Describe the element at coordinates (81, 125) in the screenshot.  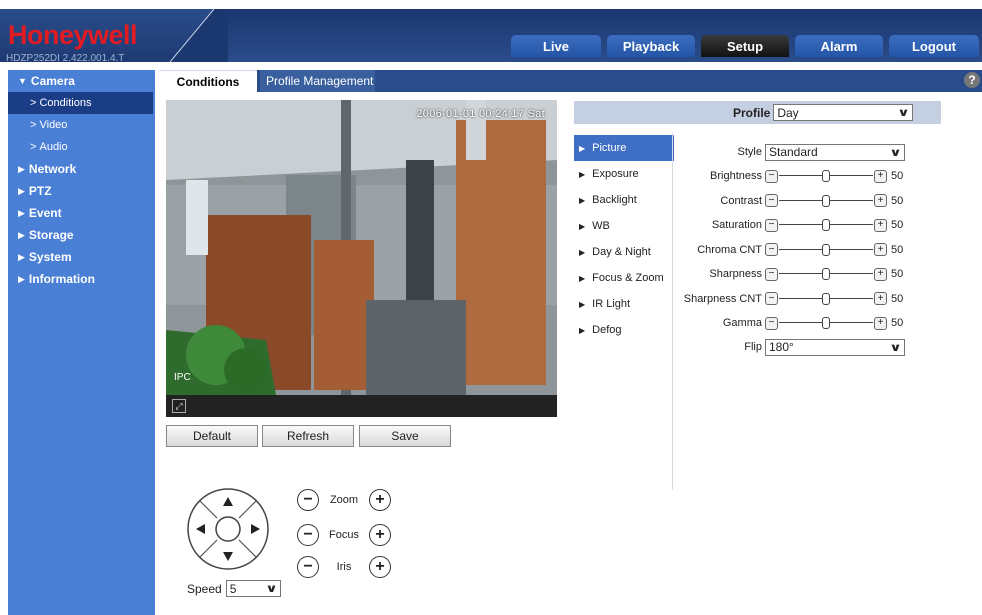
I see `sidebar-item-video: > Video` at that location.